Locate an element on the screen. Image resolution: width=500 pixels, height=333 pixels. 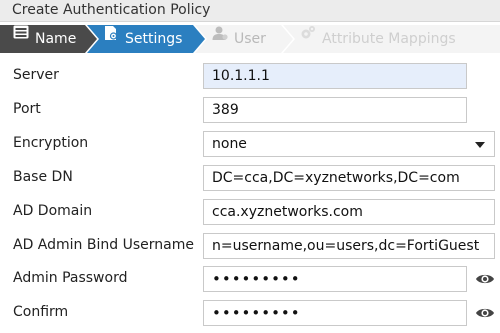
confirm-row: Confirm ••••••••• is located at coordinates (250, 312).